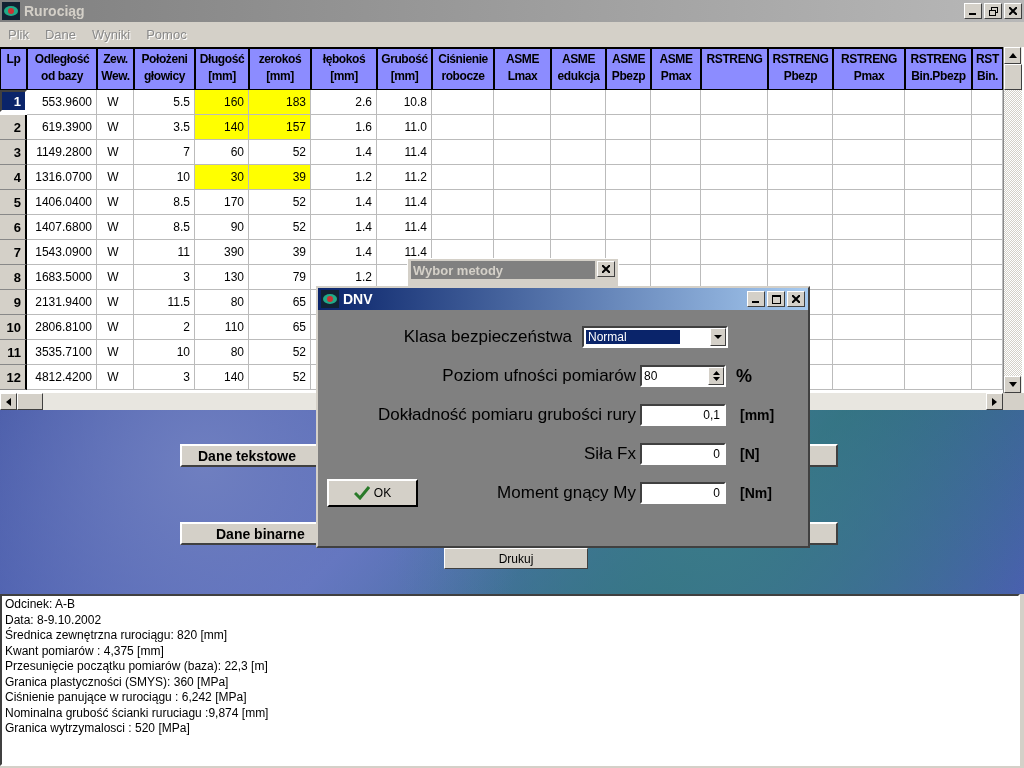 The width and height of the screenshot is (1024, 768). Describe the element at coordinates (13, 302) in the screenshot. I see `row-number: 9` at that location.